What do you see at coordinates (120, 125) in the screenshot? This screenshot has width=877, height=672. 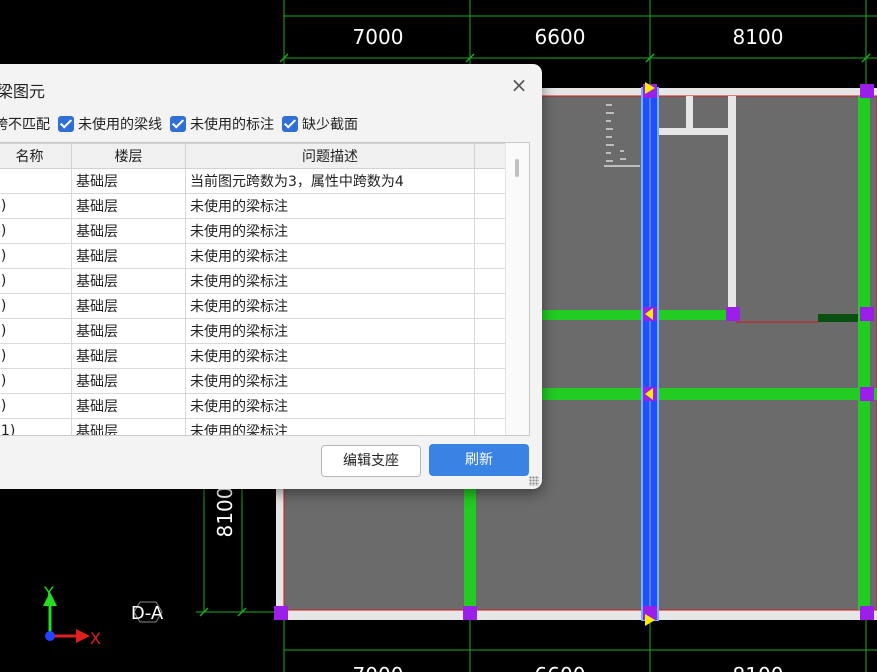 I see `filter-label: 未使用的梁线` at bounding box center [120, 125].